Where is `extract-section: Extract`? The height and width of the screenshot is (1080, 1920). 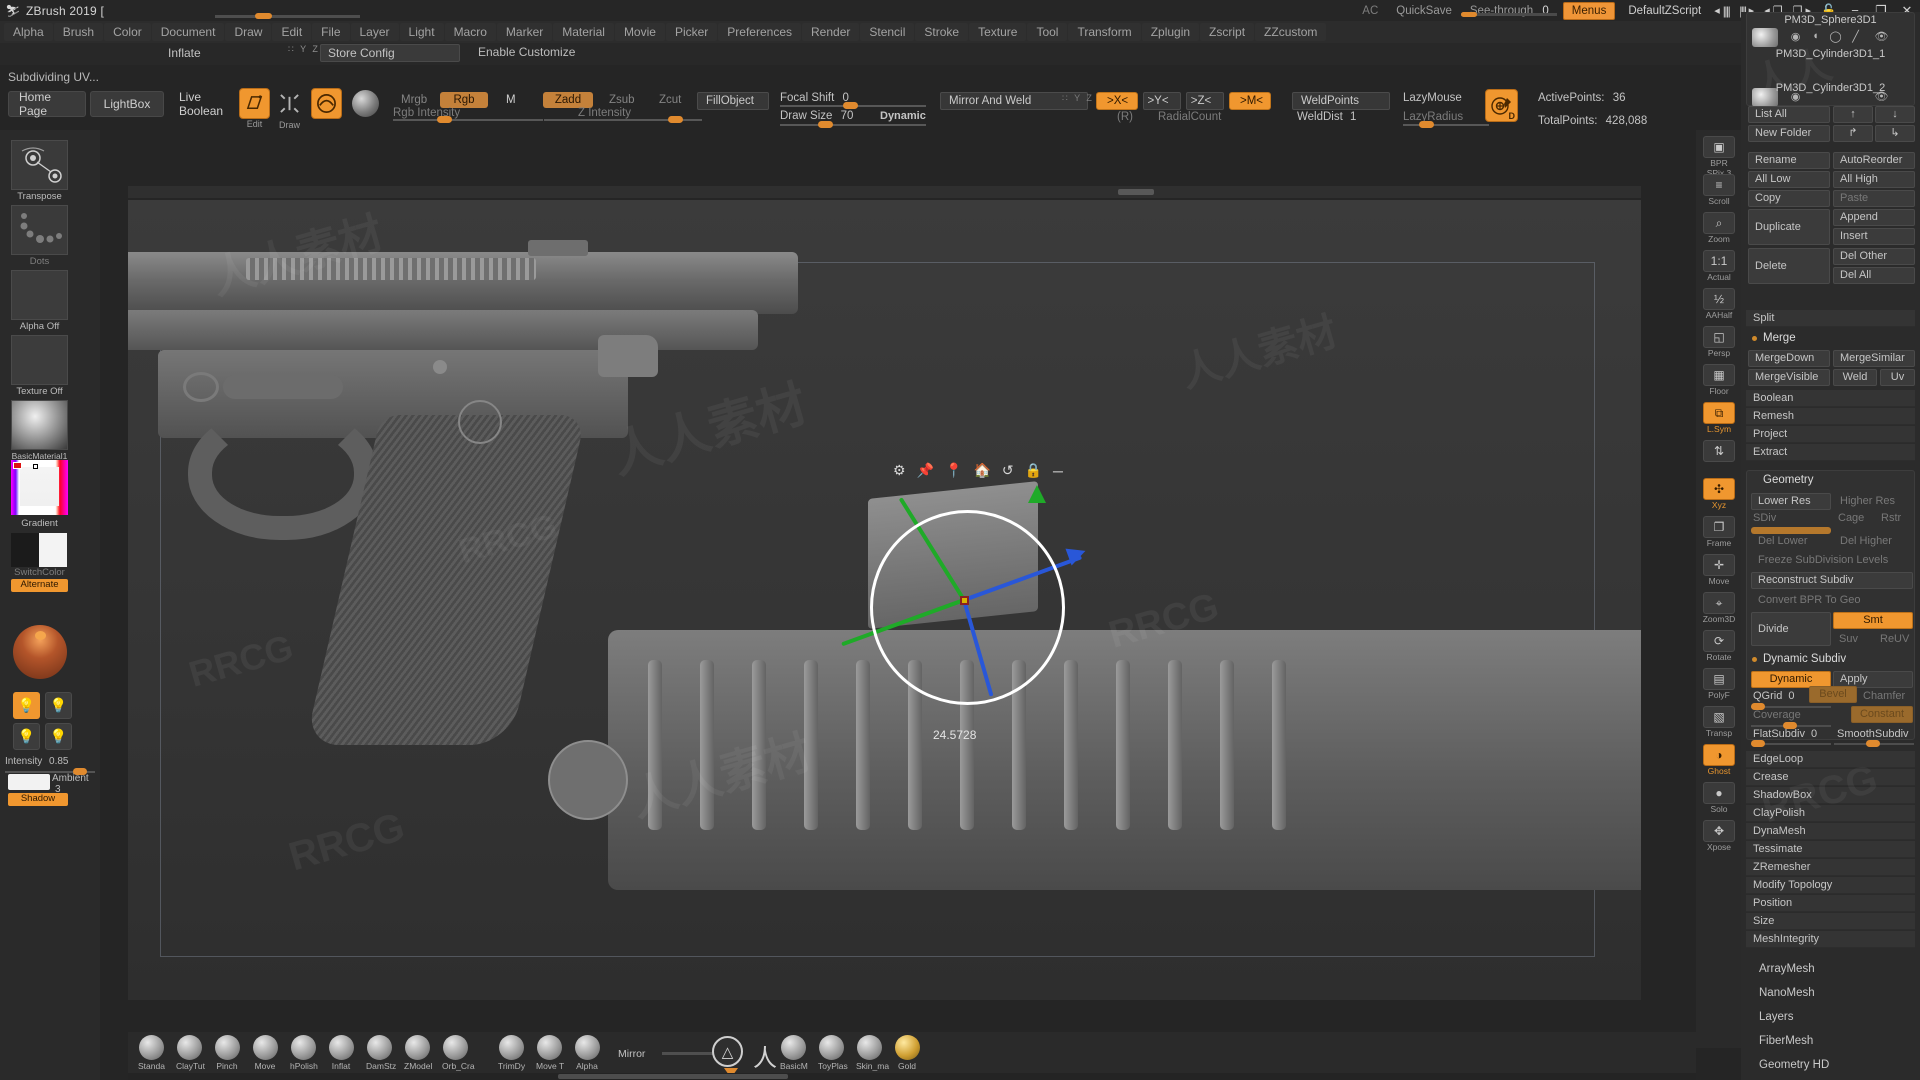
extract-section: Extract is located at coordinates (1830, 452).